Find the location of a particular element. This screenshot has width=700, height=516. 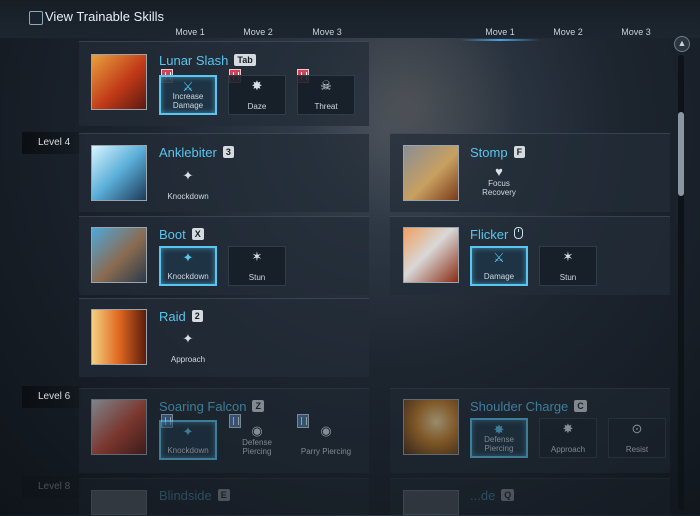

keybind-badge: F is located at coordinates (519, 152).